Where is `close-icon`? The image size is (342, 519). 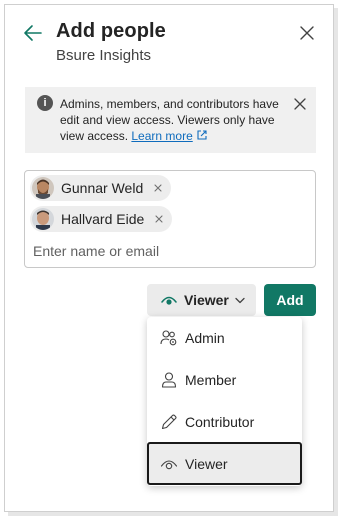 close-icon is located at coordinates (307, 33).